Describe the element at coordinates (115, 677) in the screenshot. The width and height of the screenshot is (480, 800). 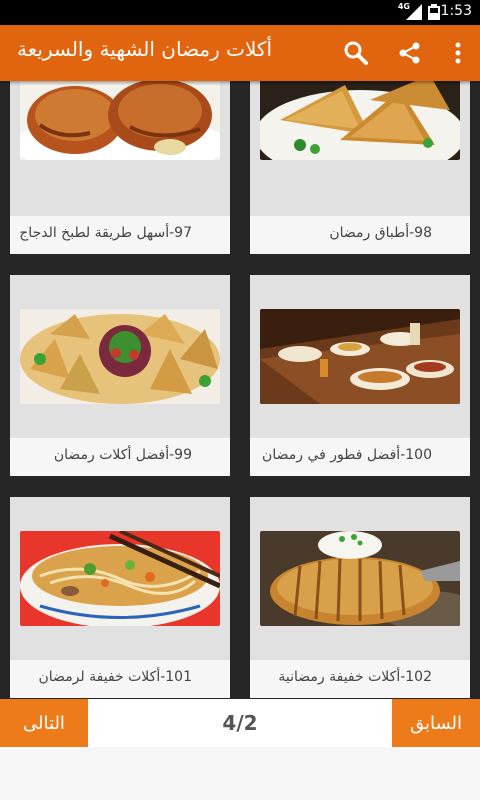
I see `recipe-title: 101-أكلات خفيفة لرمضان` at that location.